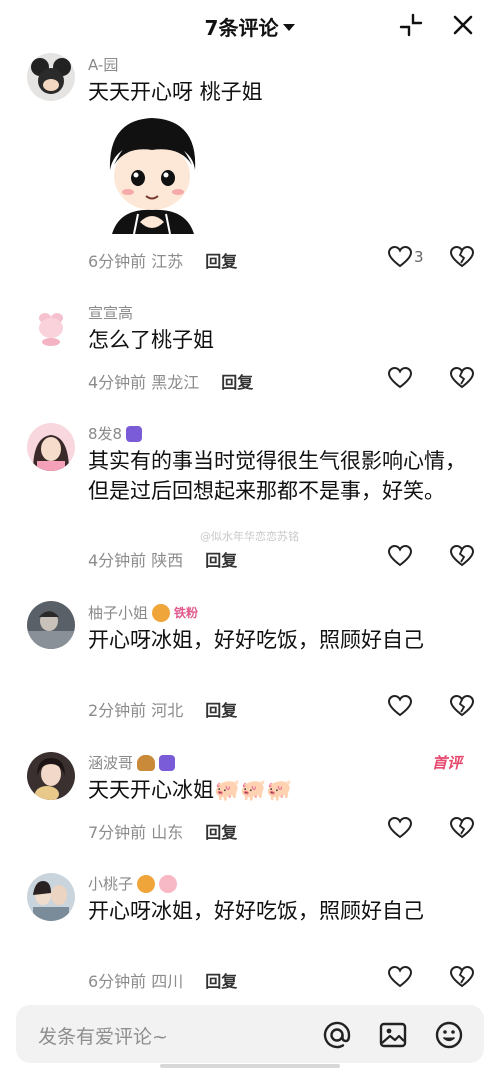  I want to click on username: 8发8, so click(115, 433).